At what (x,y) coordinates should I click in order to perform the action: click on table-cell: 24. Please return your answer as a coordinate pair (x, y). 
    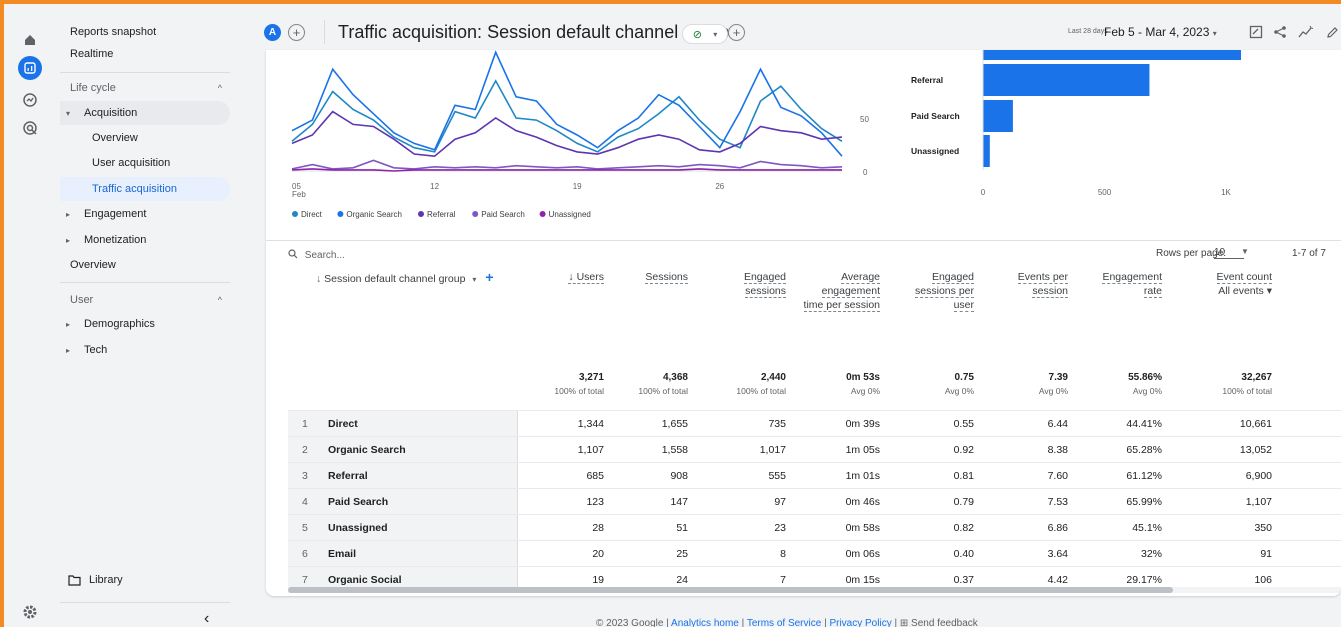
    Looking at the image, I should click on (682, 580).